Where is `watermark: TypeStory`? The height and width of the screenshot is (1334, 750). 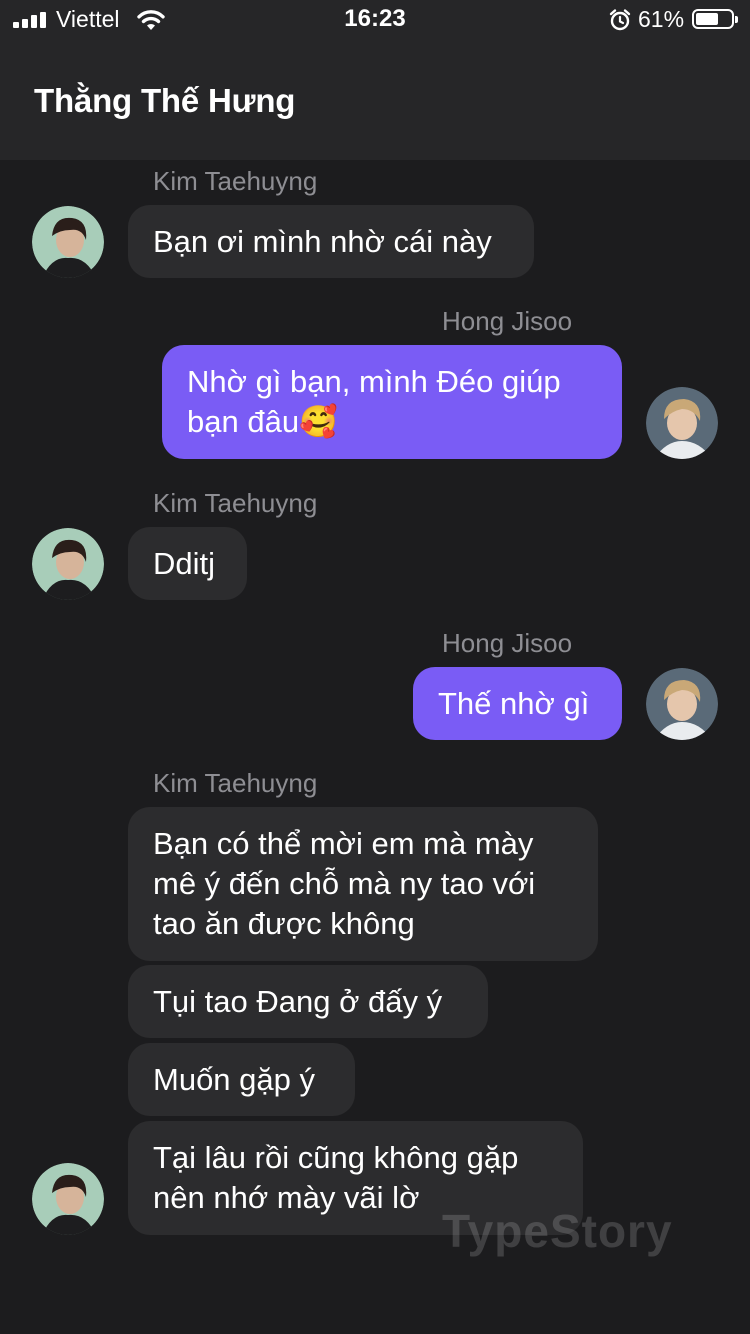 watermark: TypeStory is located at coordinates (557, 1231).